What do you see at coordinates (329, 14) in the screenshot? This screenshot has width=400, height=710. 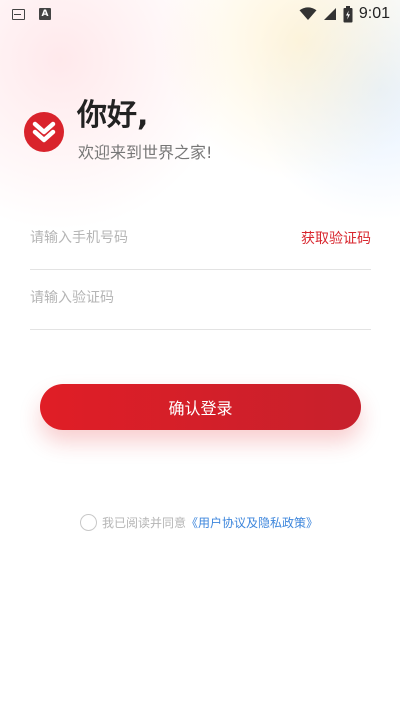 I see `signal-icon` at bounding box center [329, 14].